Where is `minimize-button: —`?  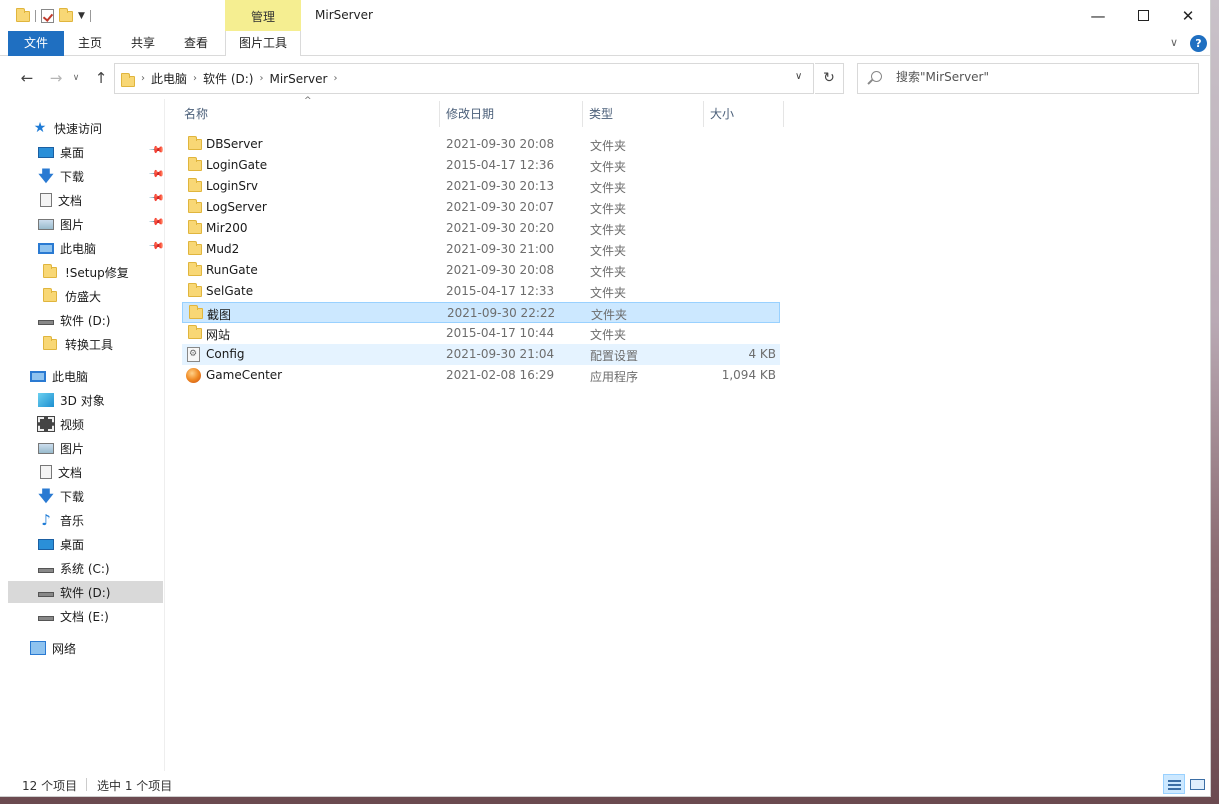
minimize-button: — is located at coordinates (1098, 15).